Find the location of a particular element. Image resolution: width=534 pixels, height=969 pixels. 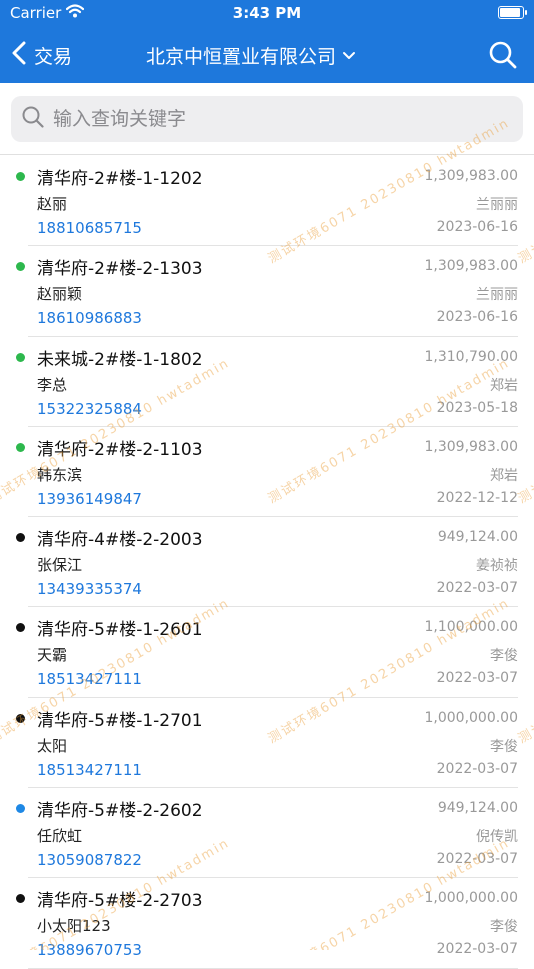

transaction-date: 2022-12-12 is located at coordinates (477, 497).